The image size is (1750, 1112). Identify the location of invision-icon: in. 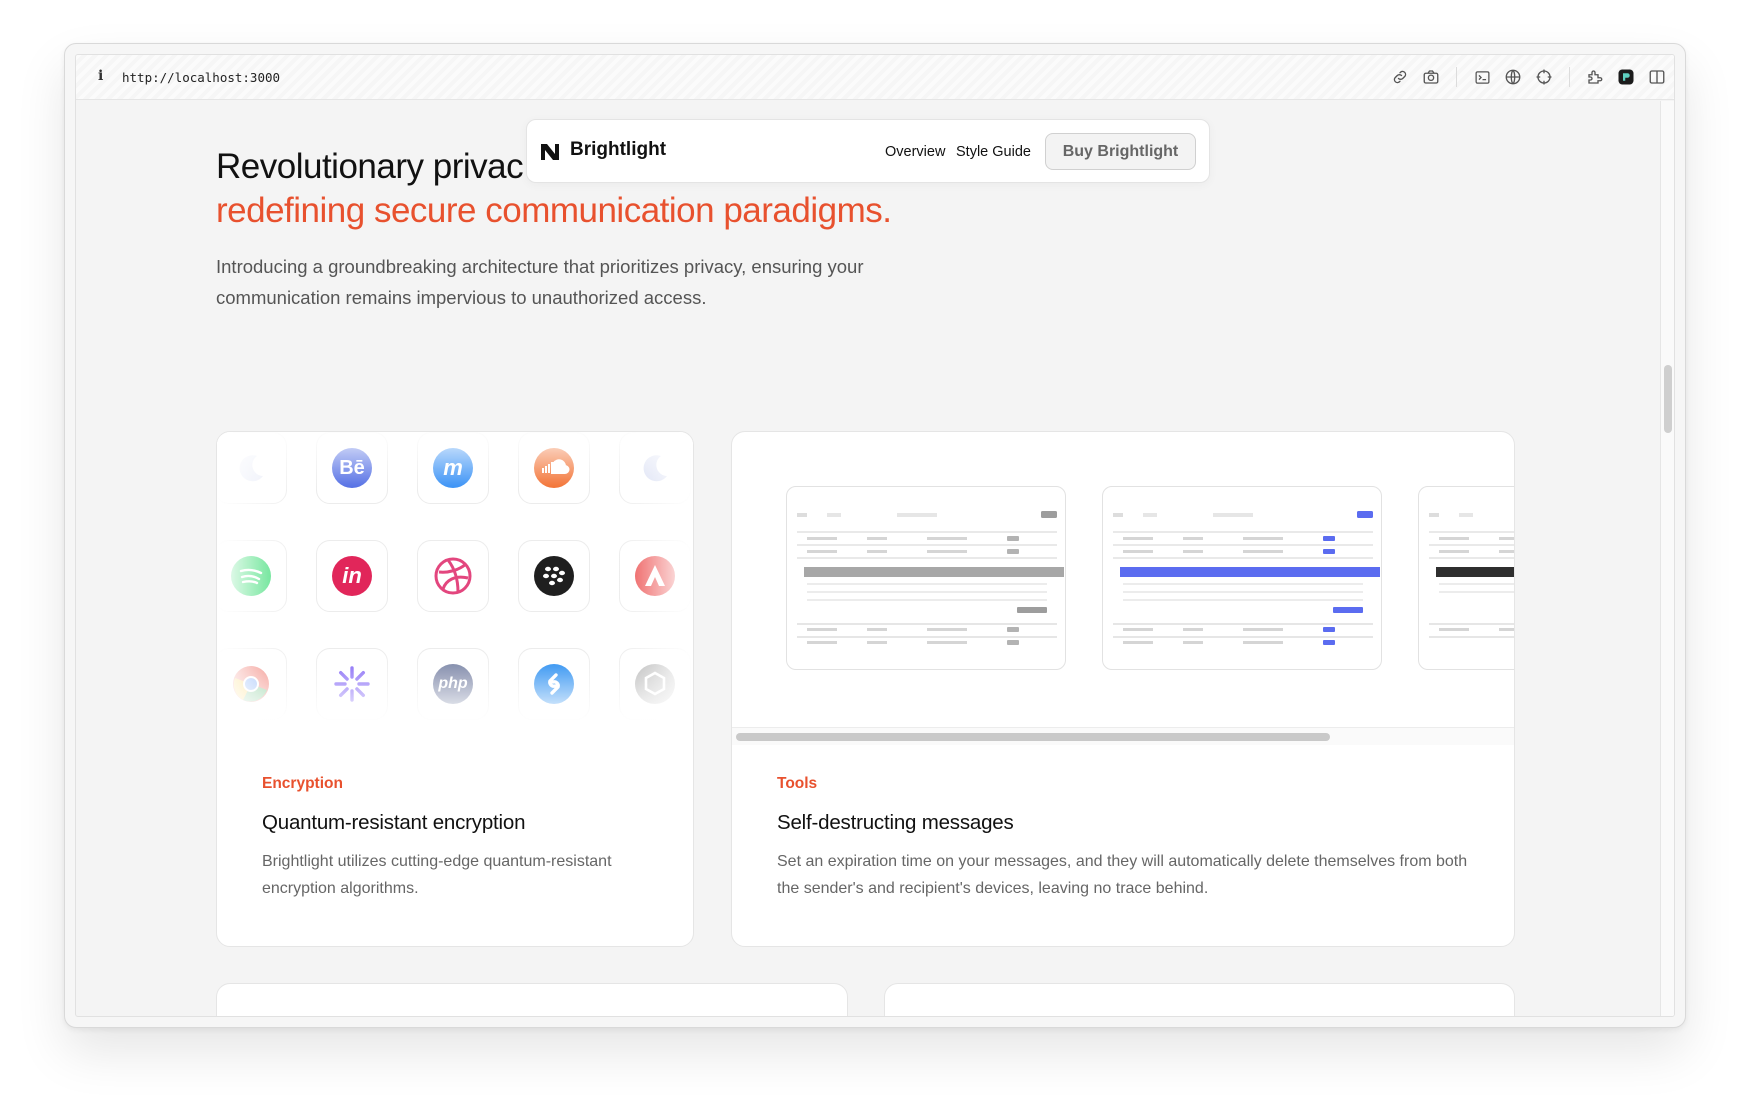
(352, 576).